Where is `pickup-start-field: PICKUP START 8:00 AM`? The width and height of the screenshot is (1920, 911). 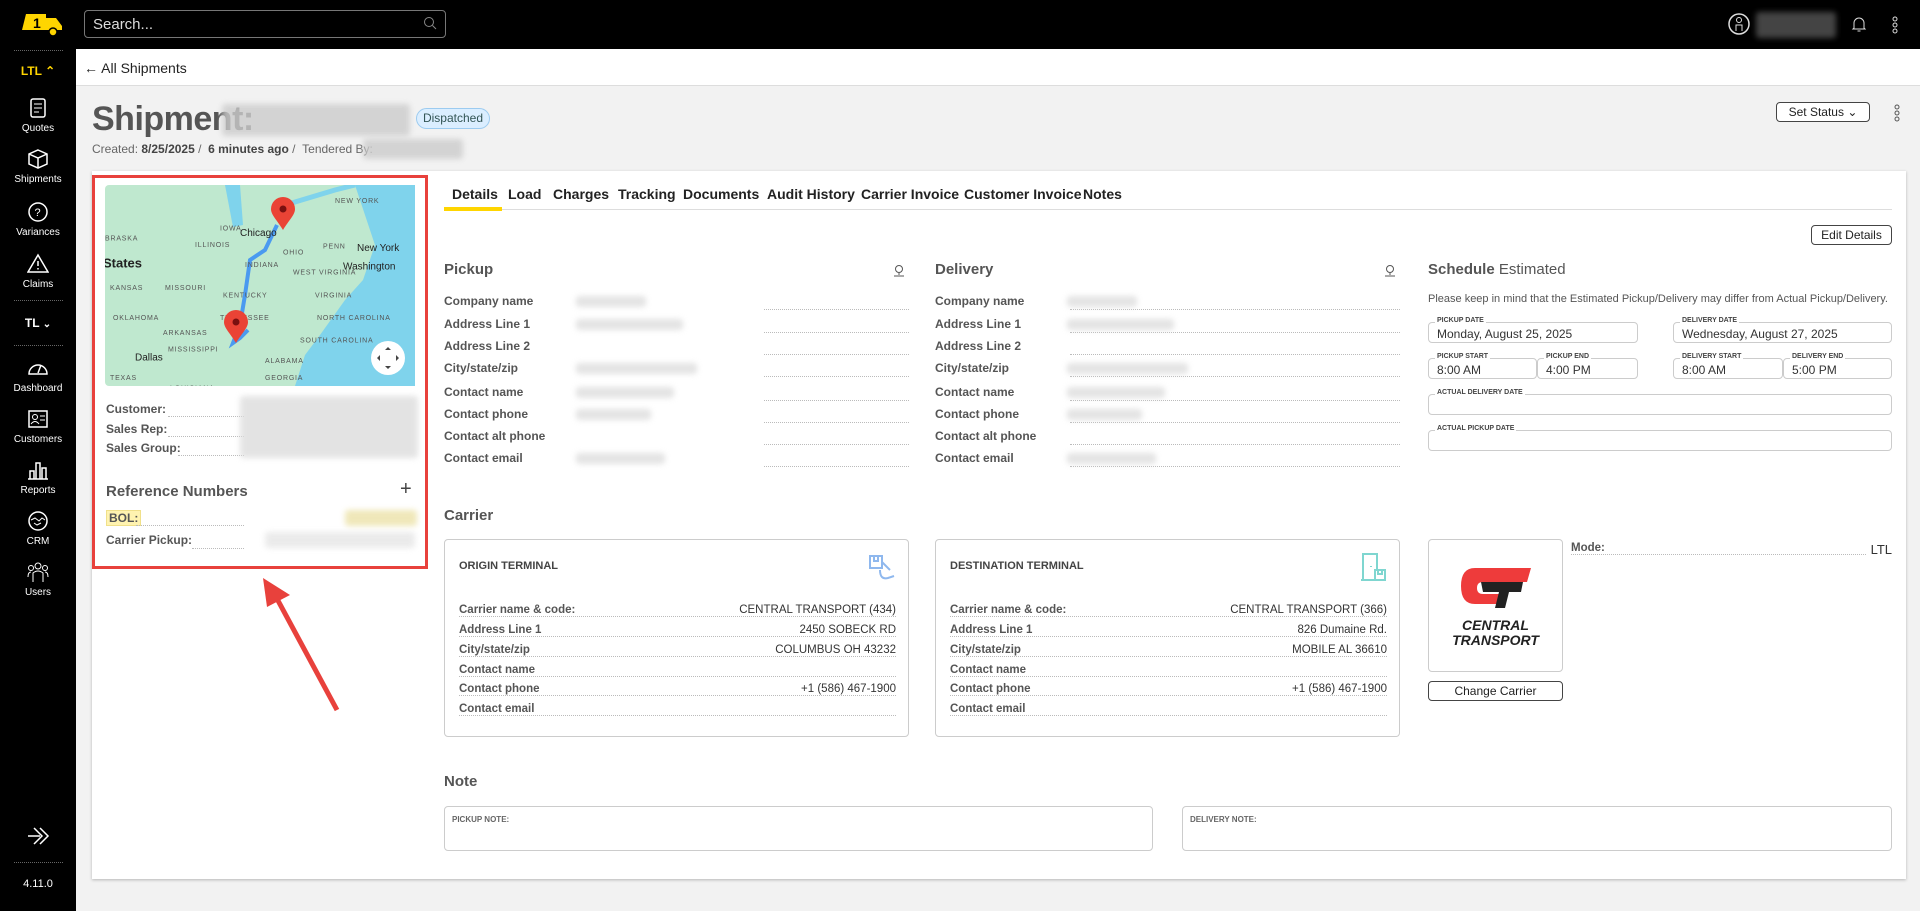 pickup-start-field: PICKUP START 8:00 AM is located at coordinates (1482, 366).